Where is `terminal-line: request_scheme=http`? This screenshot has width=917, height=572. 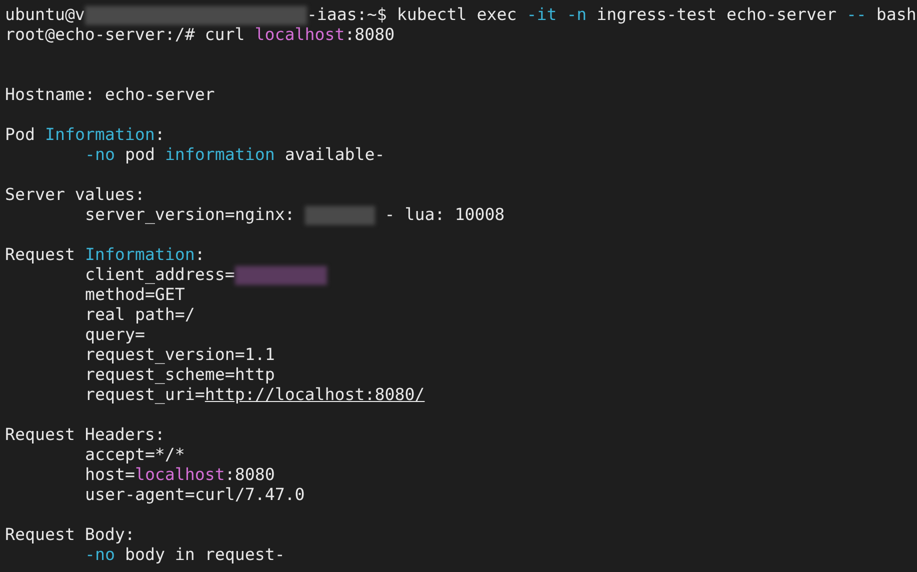
terminal-line: request_scheme=http is located at coordinates (180, 375).